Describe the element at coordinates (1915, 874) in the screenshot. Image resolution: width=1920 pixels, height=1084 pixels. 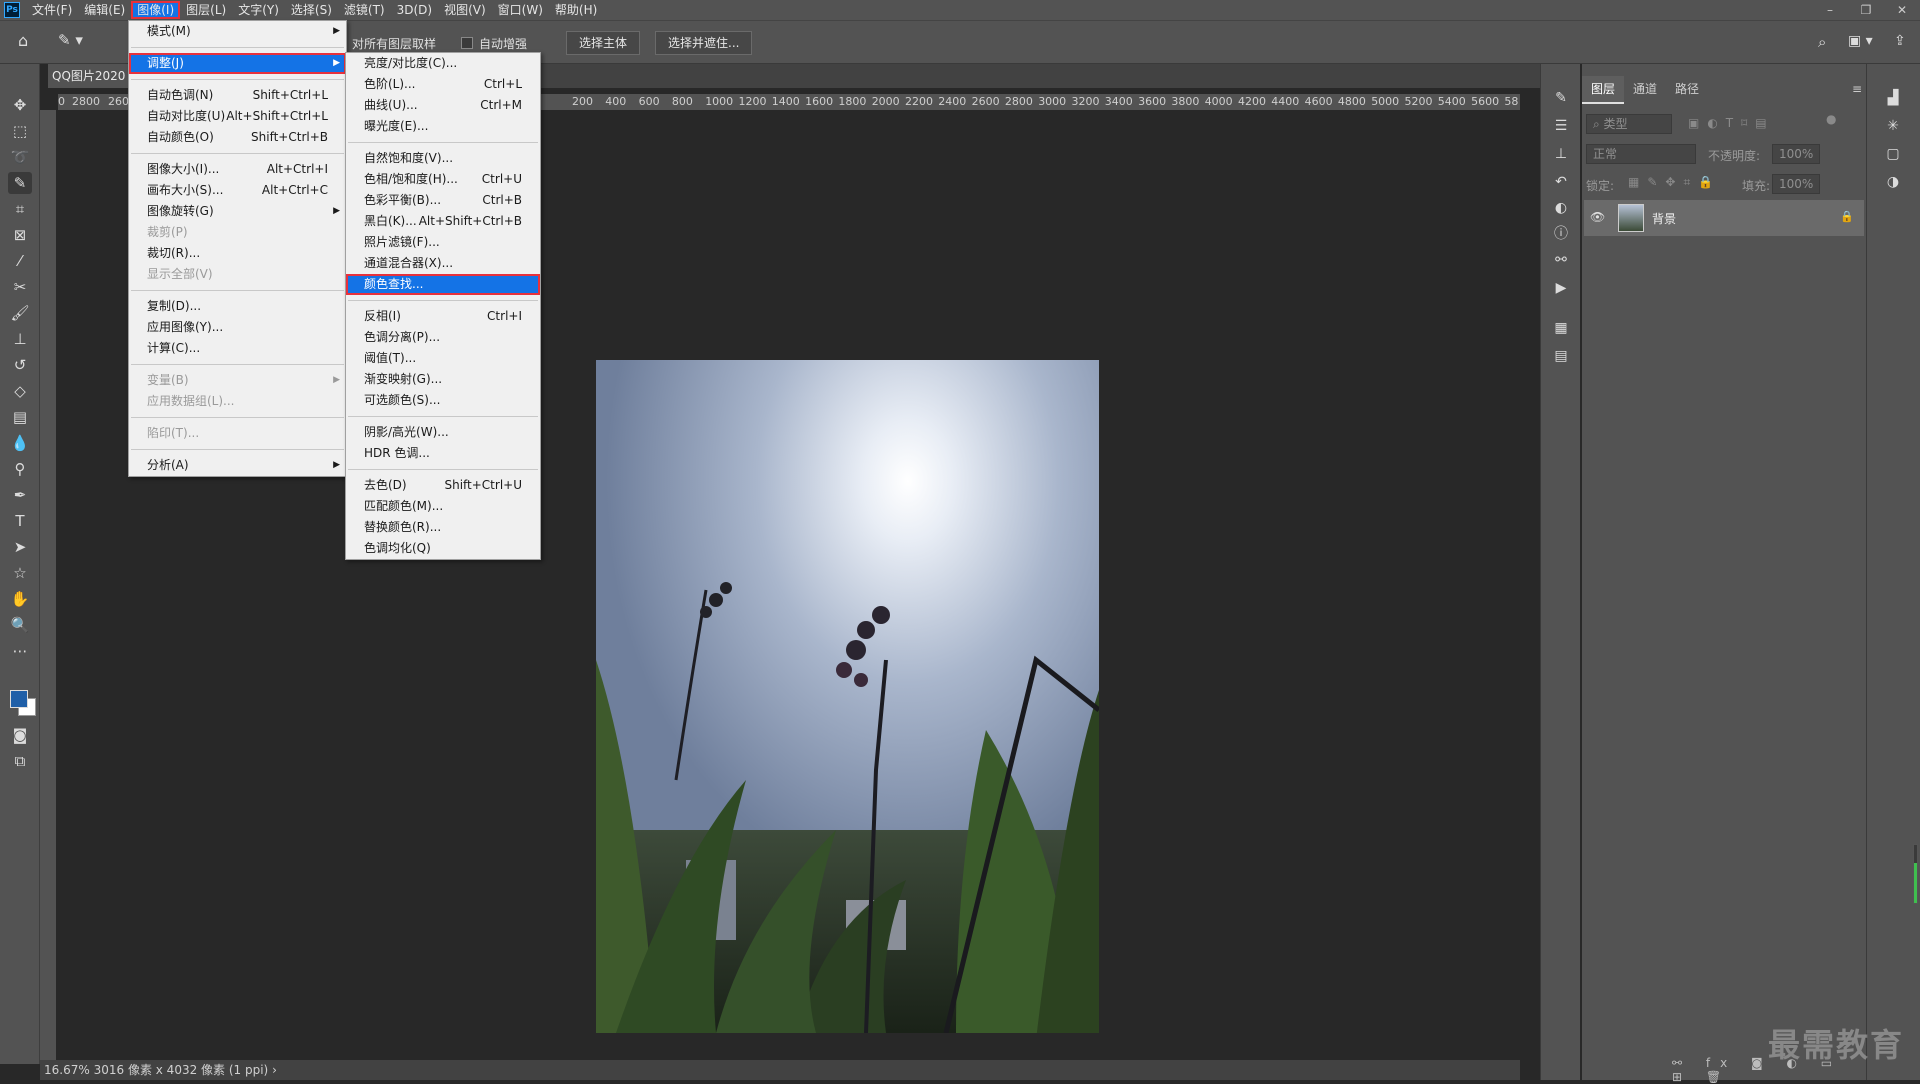
I see `scrollbar` at that location.